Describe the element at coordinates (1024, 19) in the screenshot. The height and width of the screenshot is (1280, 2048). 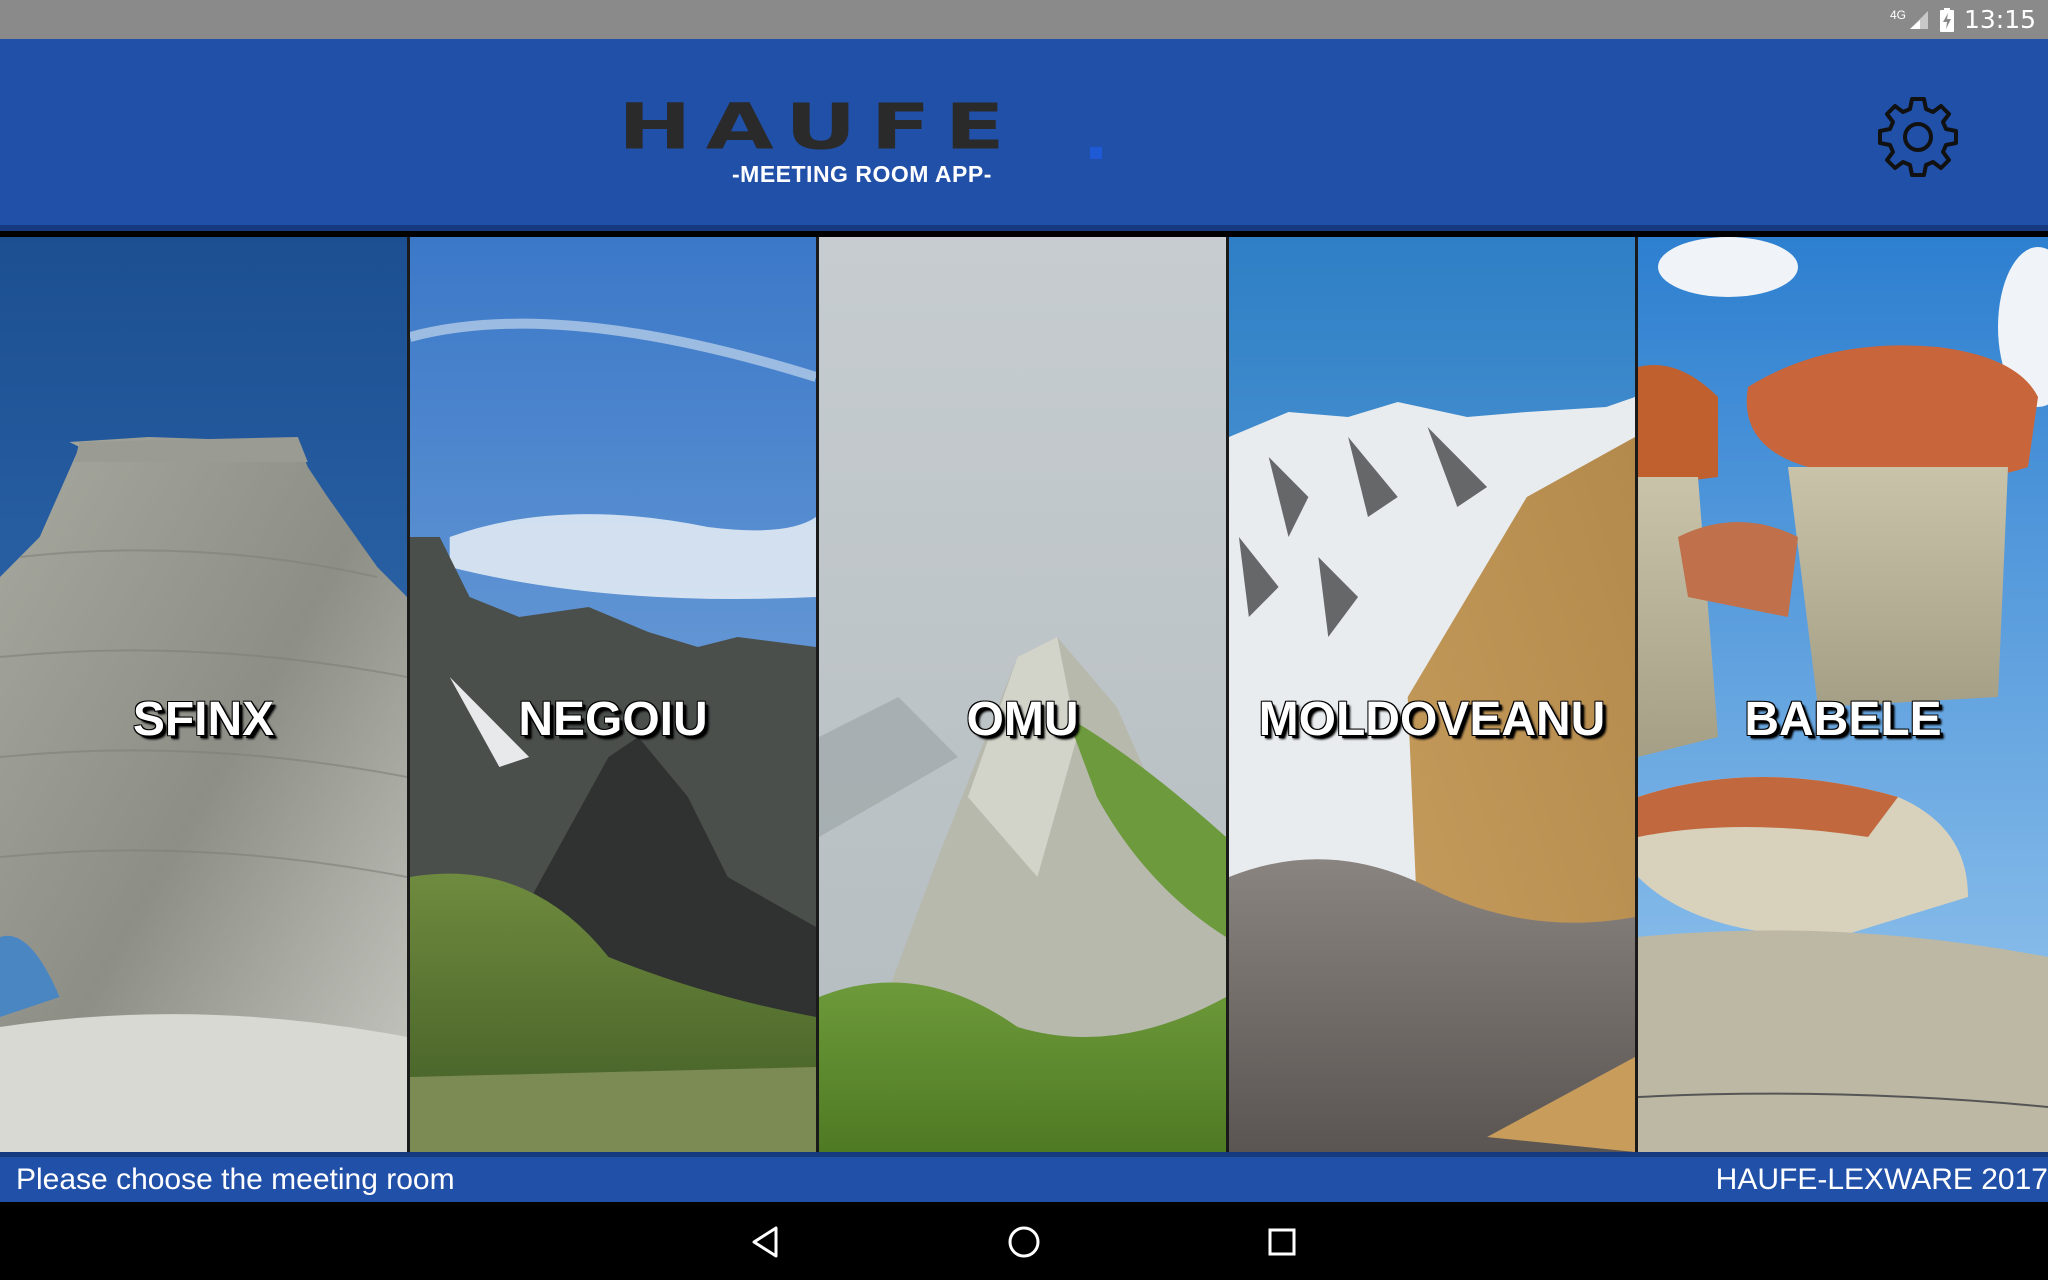
I see `status-bar: 4G 13:15` at that location.